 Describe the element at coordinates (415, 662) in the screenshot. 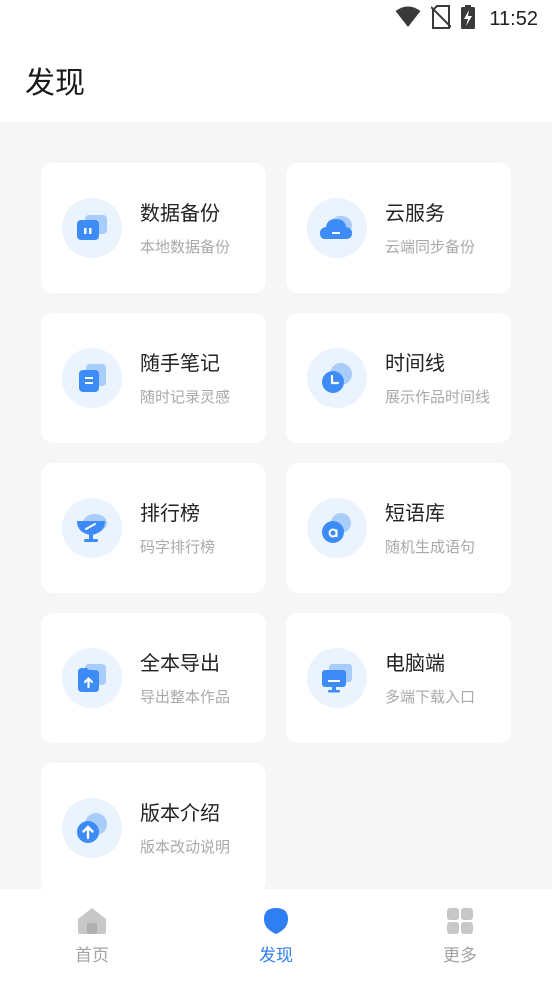

I see `feature-title: 电脑端` at that location.